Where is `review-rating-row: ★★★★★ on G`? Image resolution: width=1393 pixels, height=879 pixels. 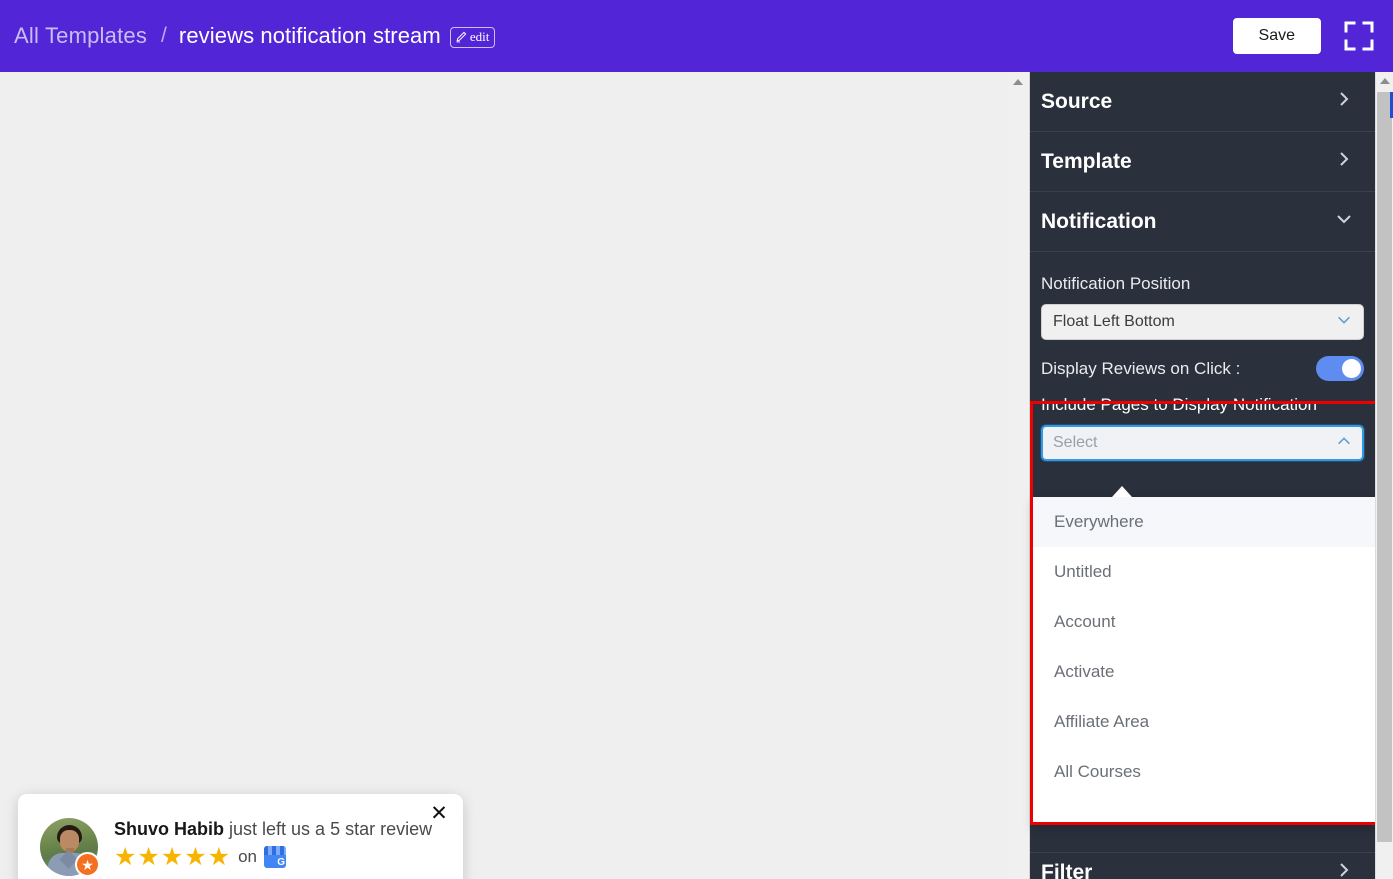
review-rating-row: ★★★★★ on G is located at coordinates (273, 856).